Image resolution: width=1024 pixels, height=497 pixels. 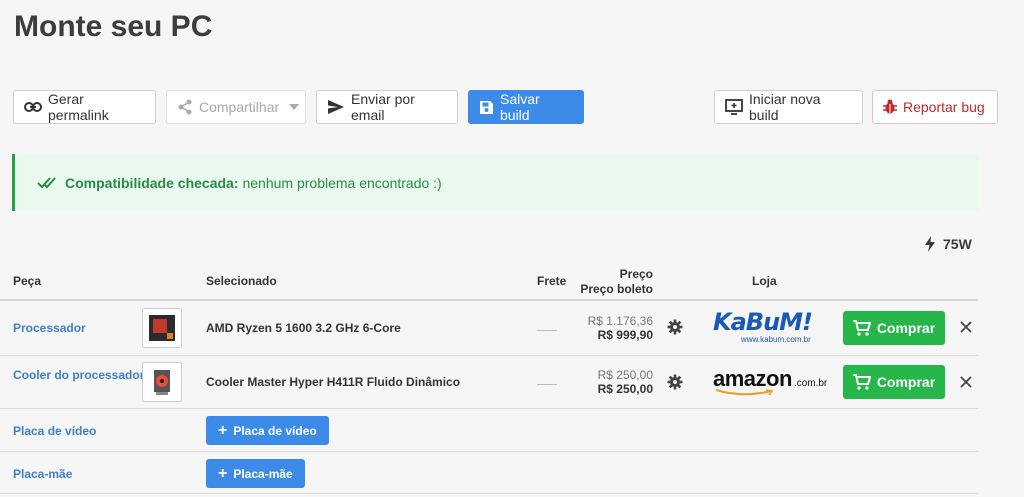 I want to click on header-price-boleto: Preço boleto, so click(x=616, y=289).